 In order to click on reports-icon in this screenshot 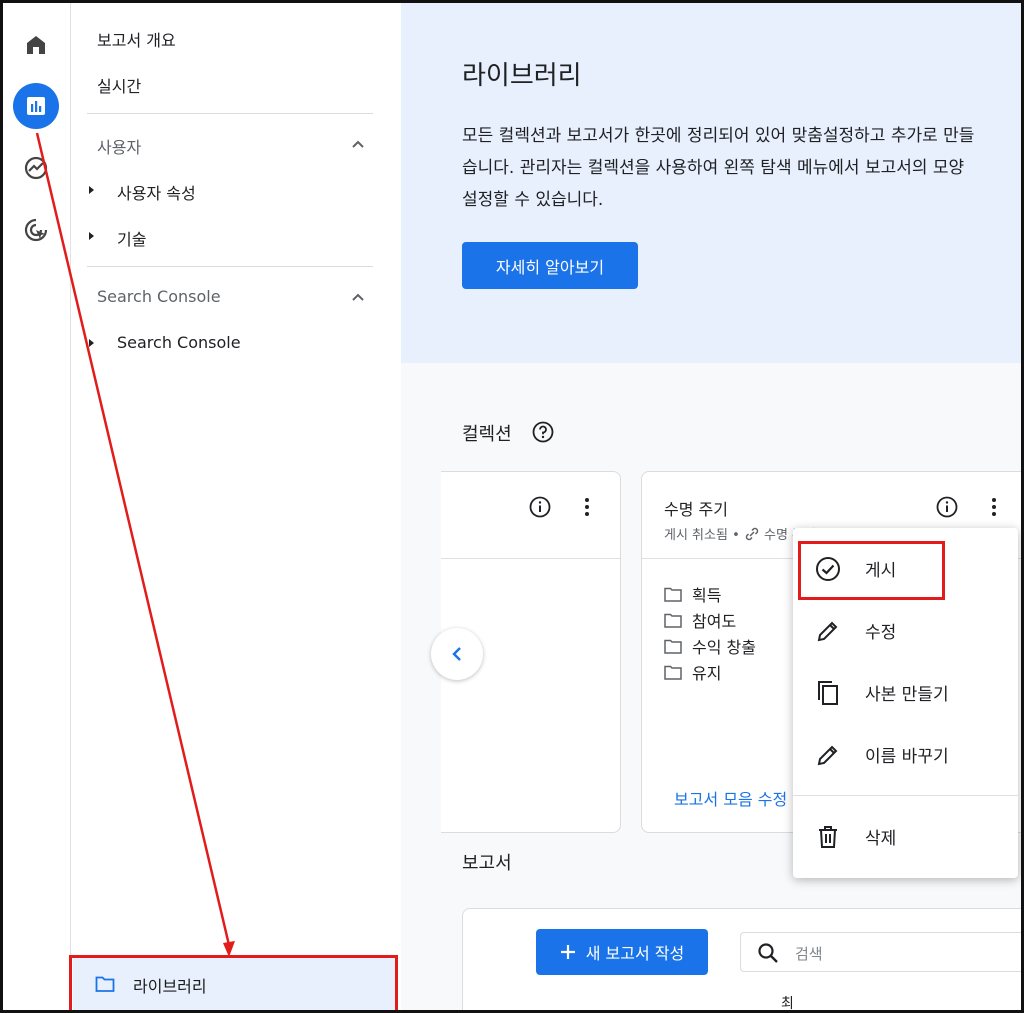, I will do `click(36, 106)`.